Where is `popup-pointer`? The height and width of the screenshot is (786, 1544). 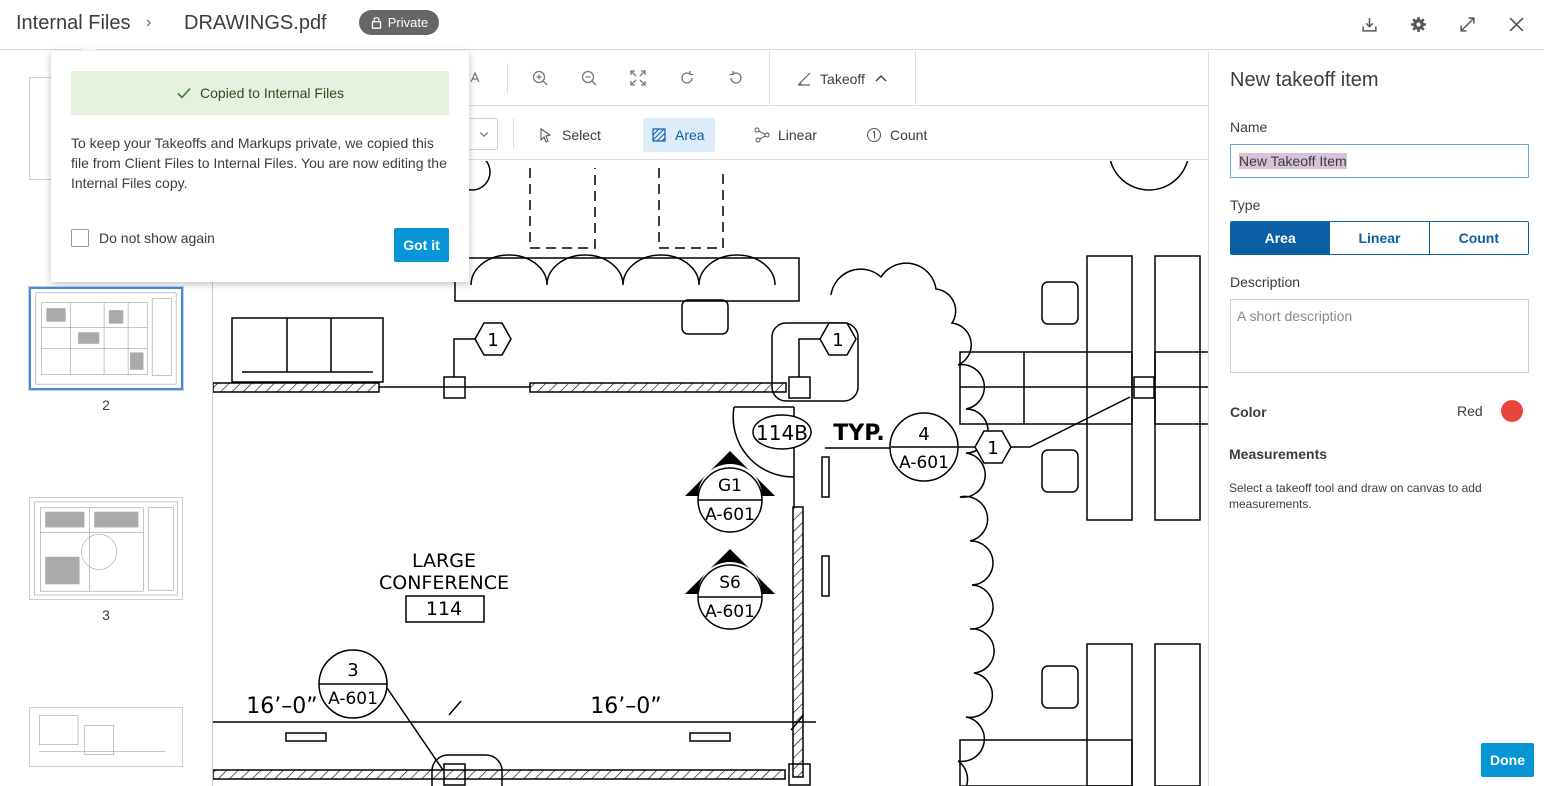 popup-pointer is located at coordinates (89, 46).